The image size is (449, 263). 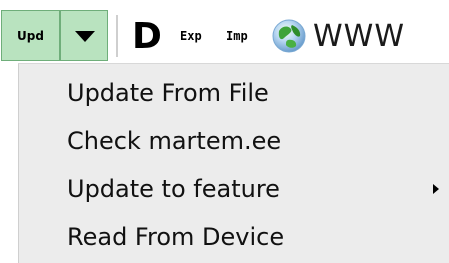 I want to click on www-button-label: WWW, so click(x=359, y=36).